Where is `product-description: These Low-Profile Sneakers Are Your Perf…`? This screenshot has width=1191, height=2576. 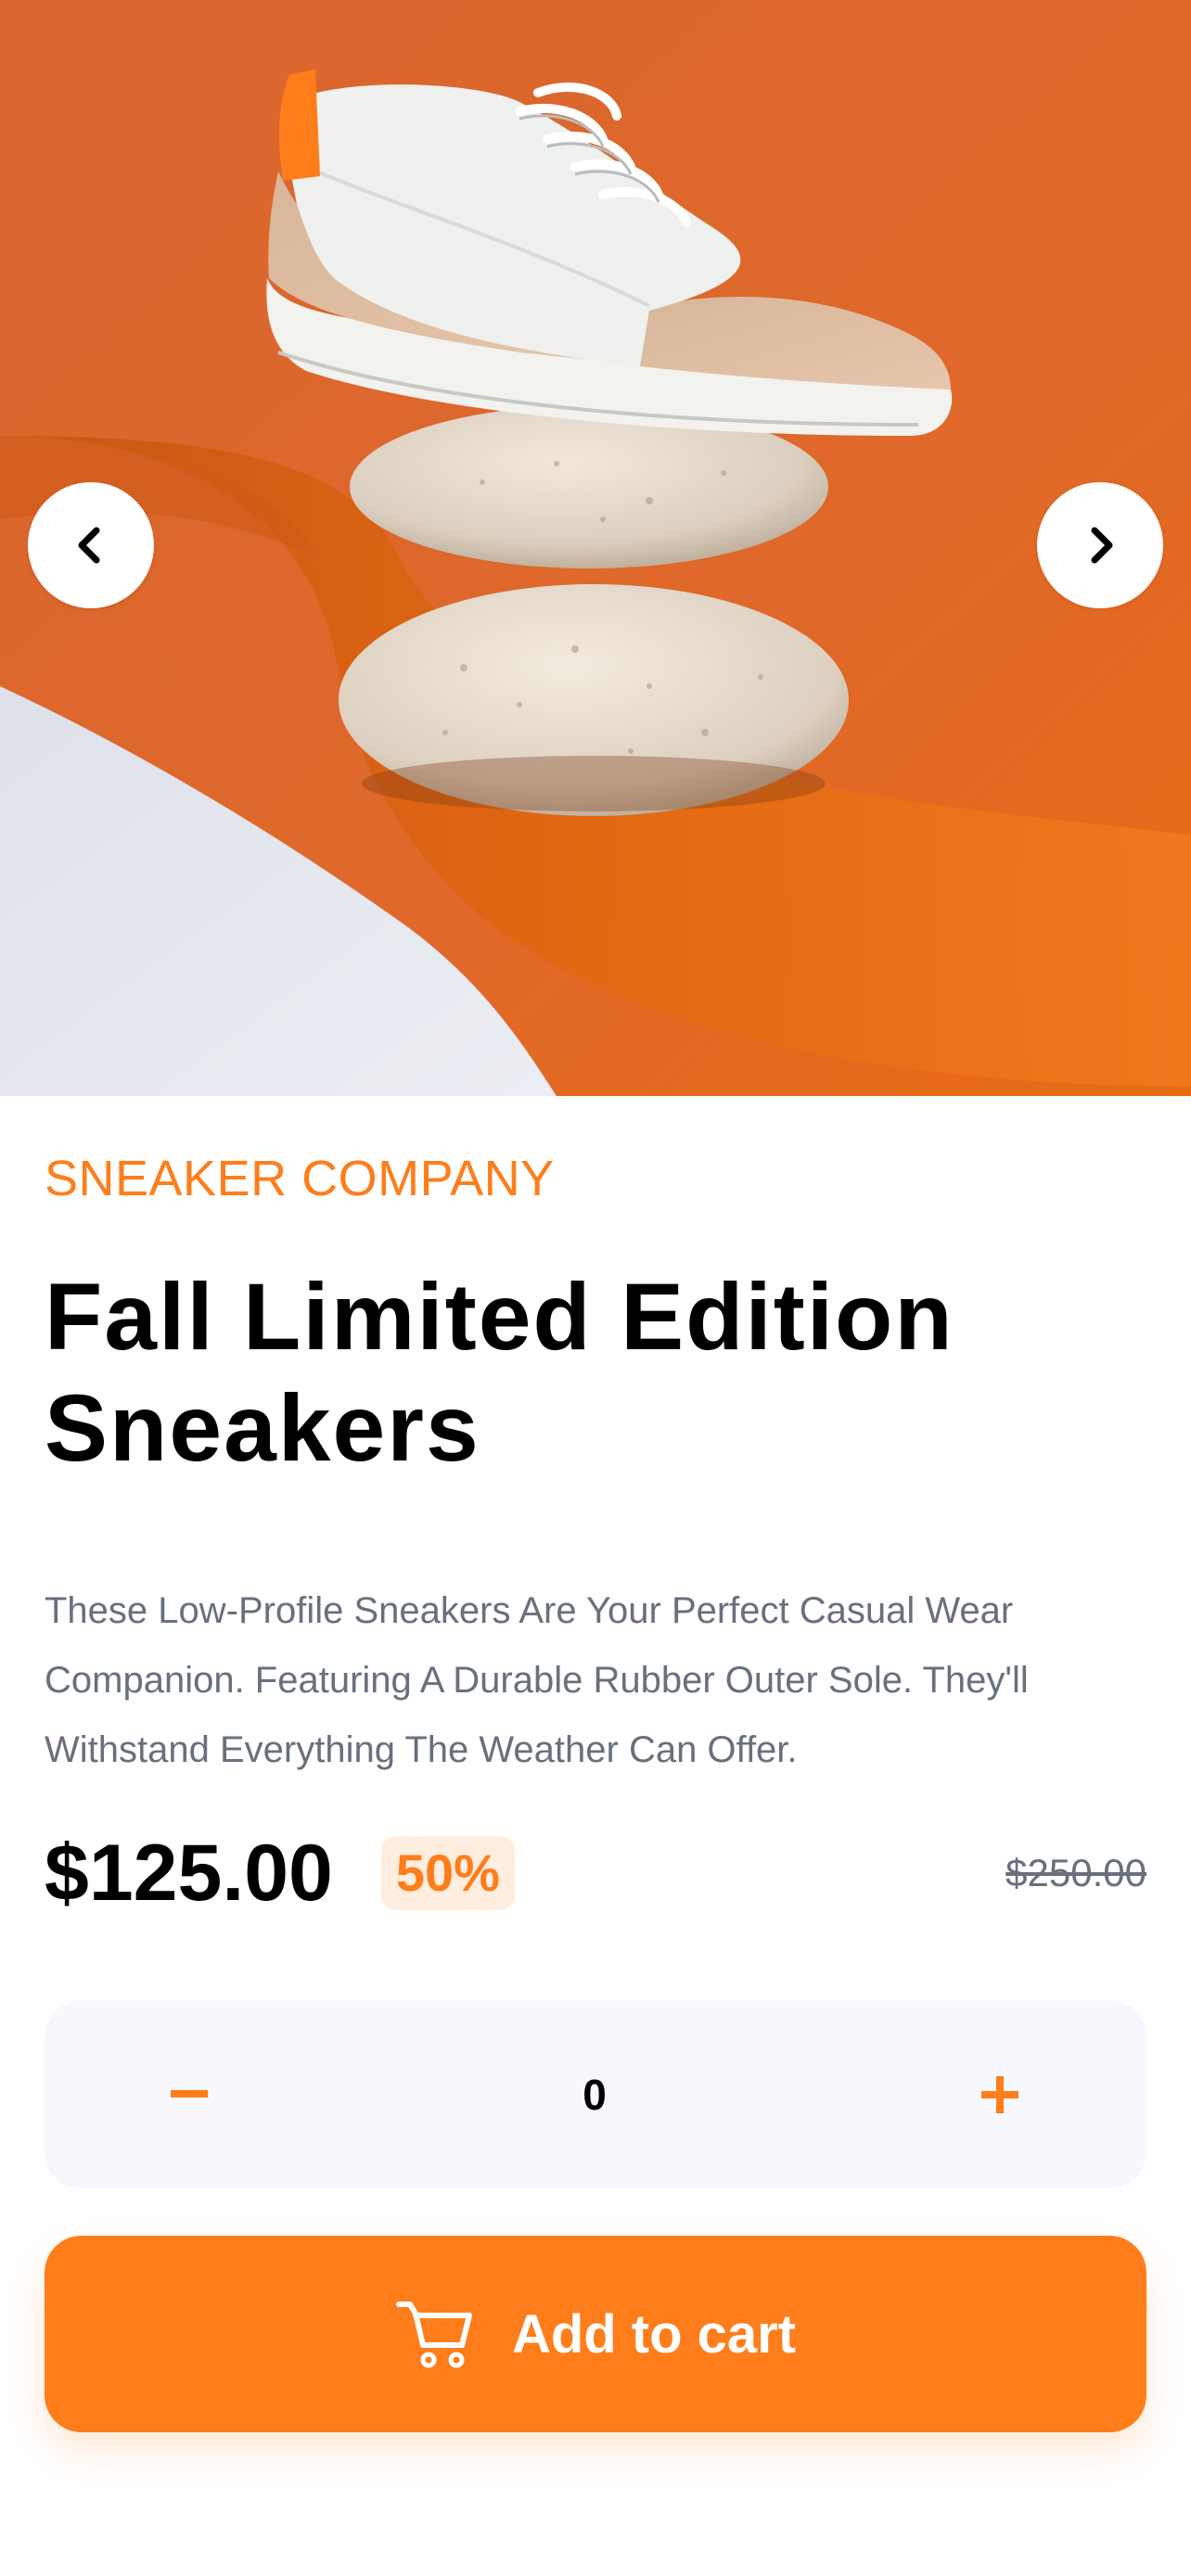 product-description: These Low-Profile Sneakers Are Your Perf… is located at coordinates (537, 1680).